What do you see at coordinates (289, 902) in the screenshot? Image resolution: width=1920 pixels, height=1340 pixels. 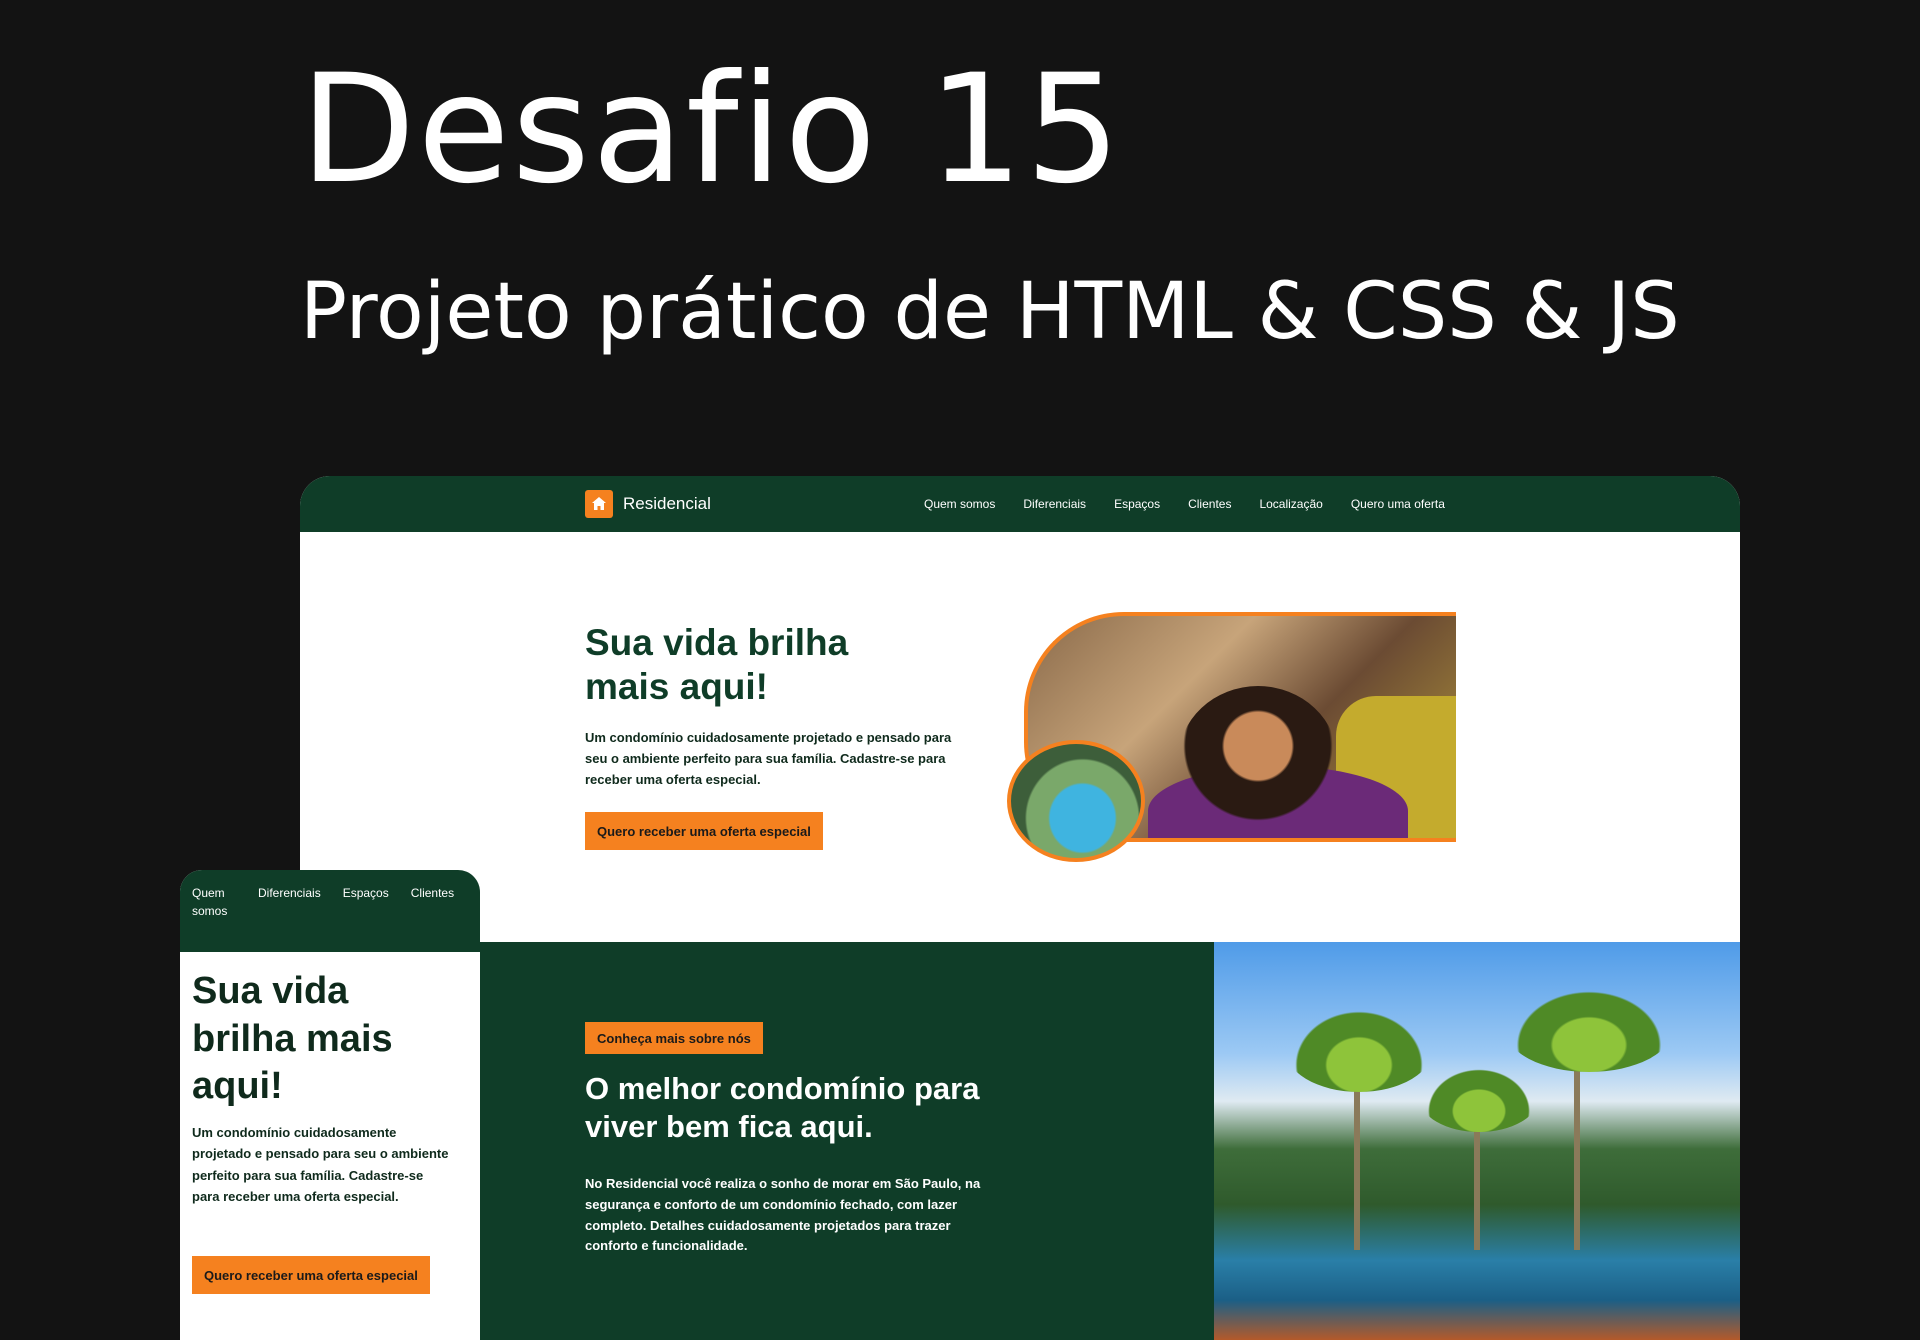 I see `mobile-nav-item-diferenciais: Diferenciais` at bounding box center [289, 902].